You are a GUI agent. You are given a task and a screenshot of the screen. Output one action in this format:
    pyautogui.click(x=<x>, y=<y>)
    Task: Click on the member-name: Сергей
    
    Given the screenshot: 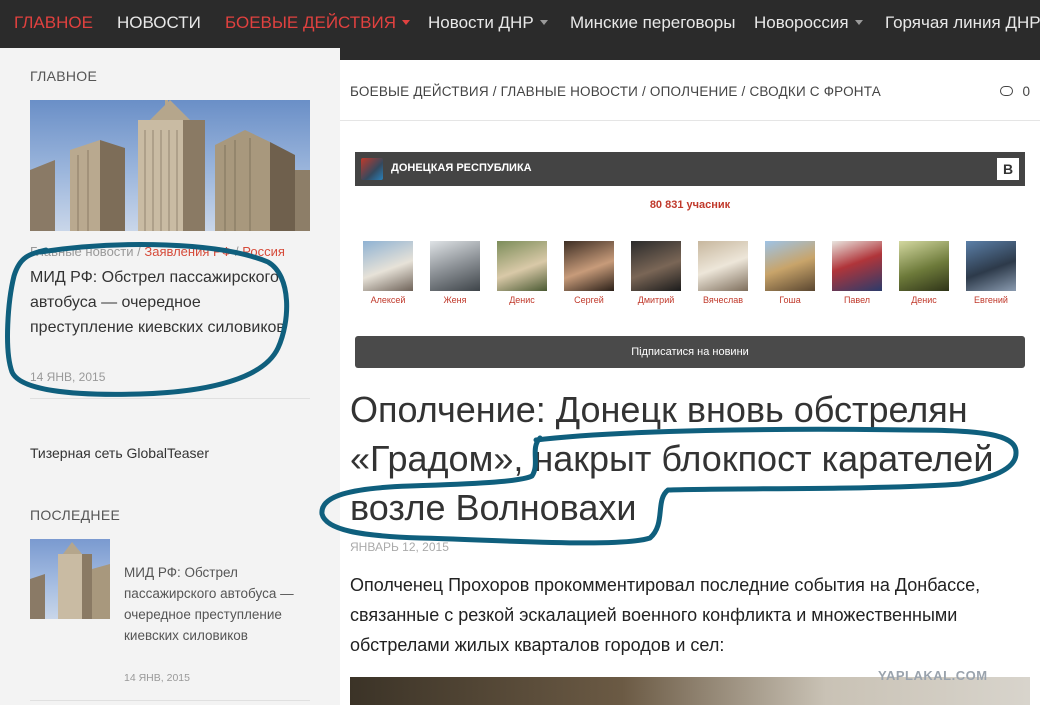 What is the action you would take?
    pyautogui.click(x=589, y=300)
    